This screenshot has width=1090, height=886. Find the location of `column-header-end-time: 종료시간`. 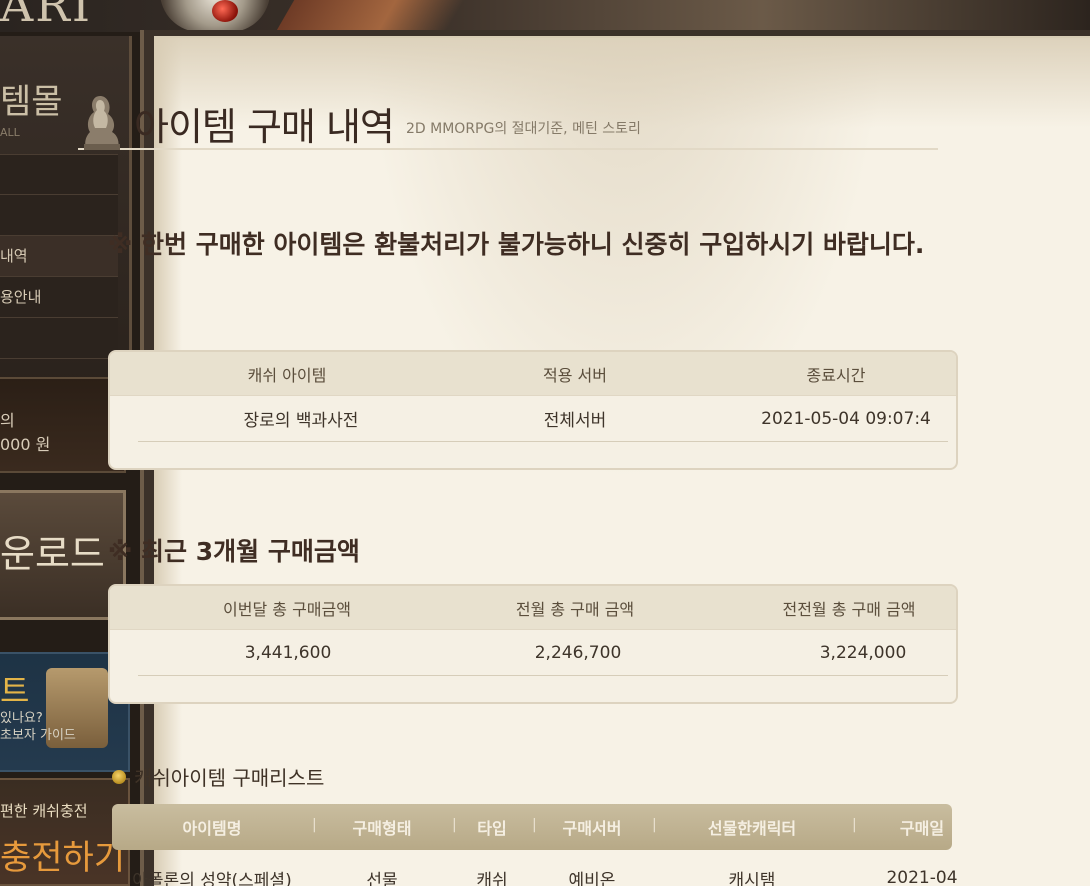

column-header-end-time: 종료시간 is located at coordinates (836, 375).